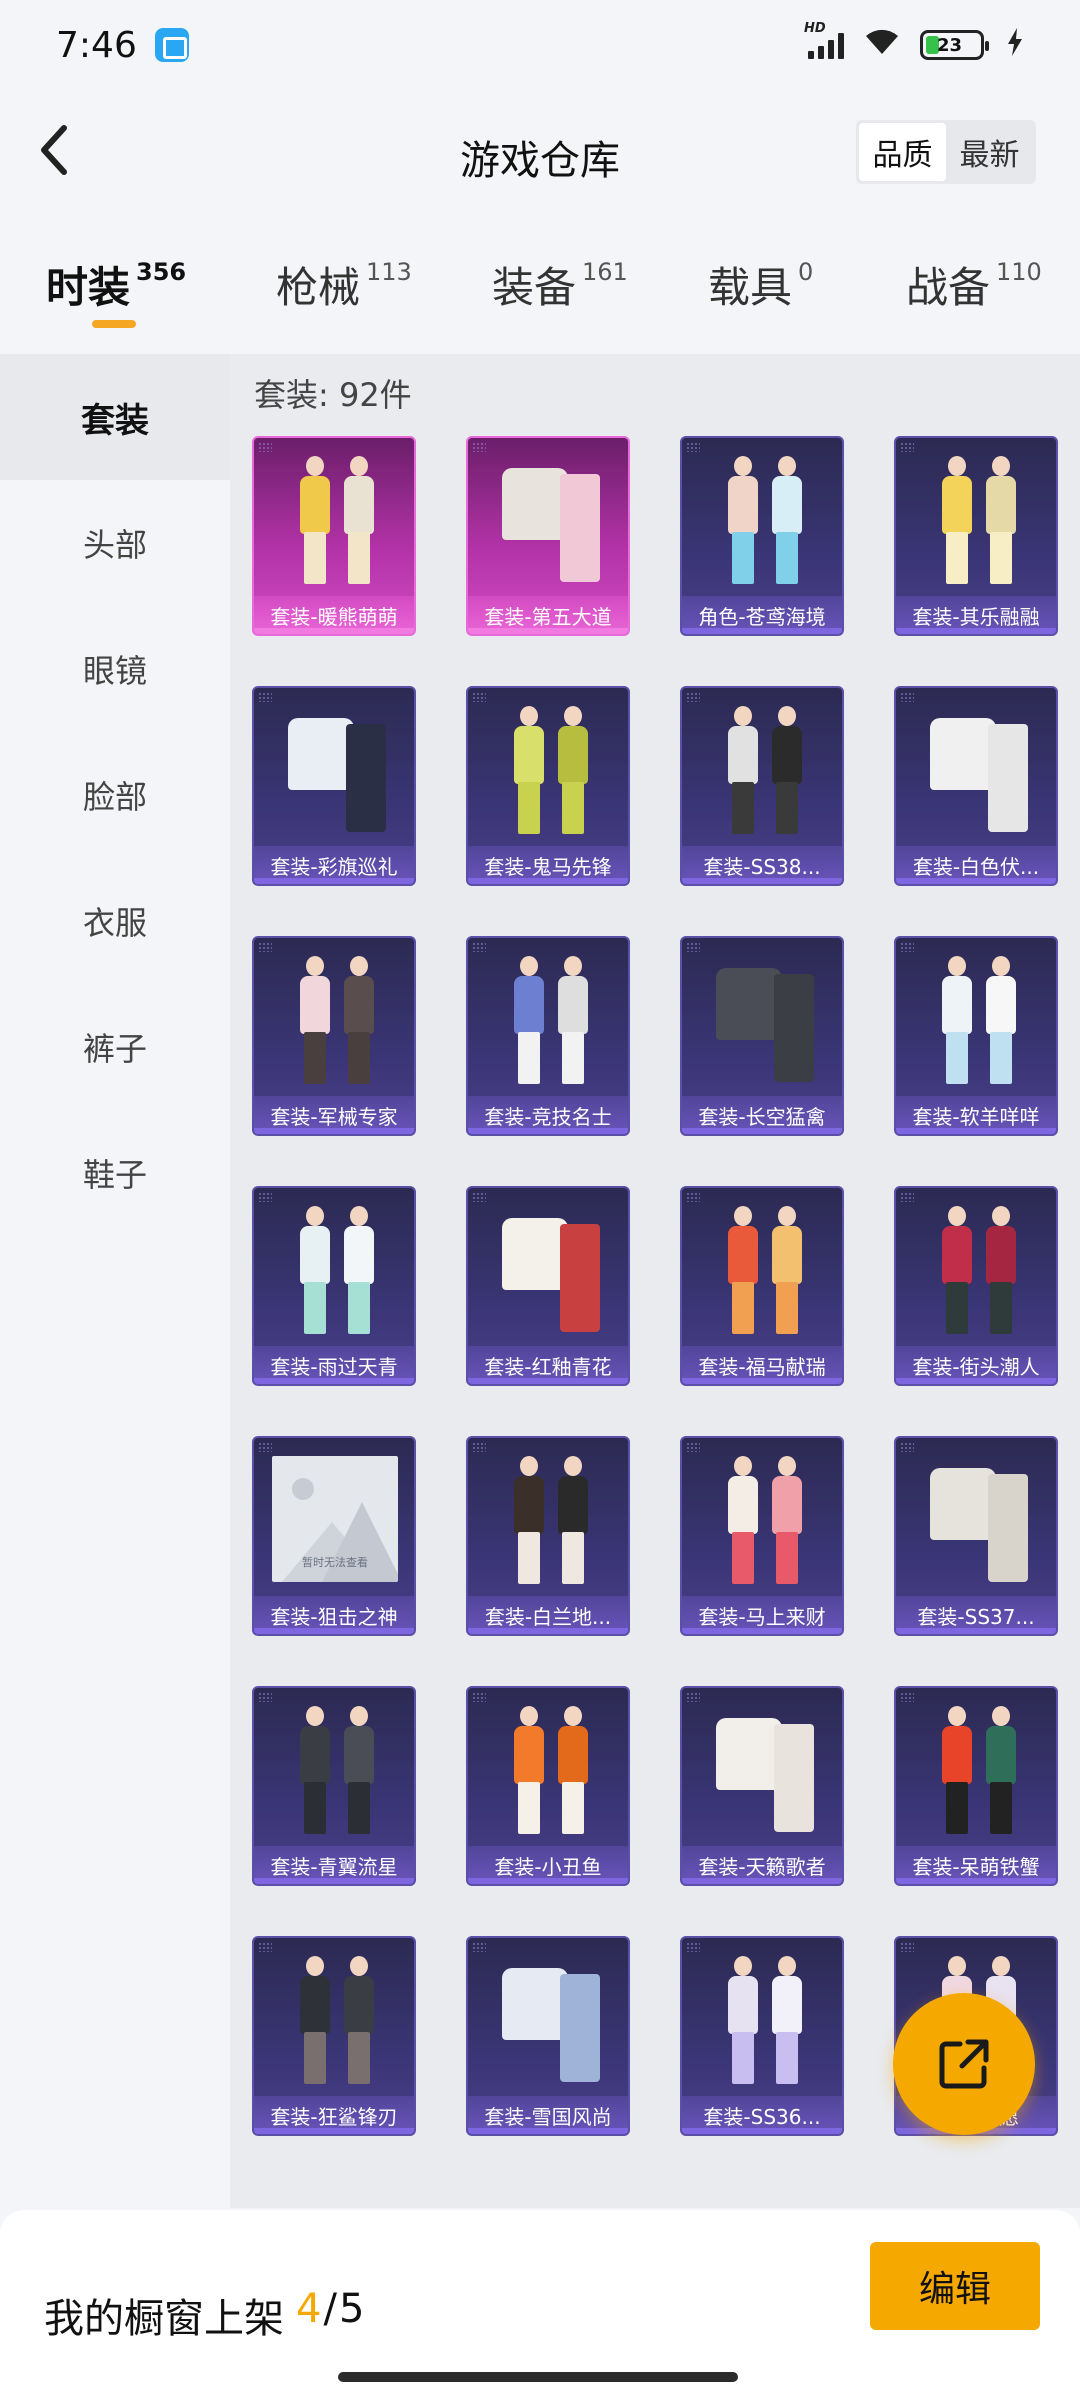 The height and width of the screenshot is (2400, 1080). Describe the element at coordinates (976, 1786) in the screenshot. I see `item-card: 套装-呆萌铁蟹` at that location.